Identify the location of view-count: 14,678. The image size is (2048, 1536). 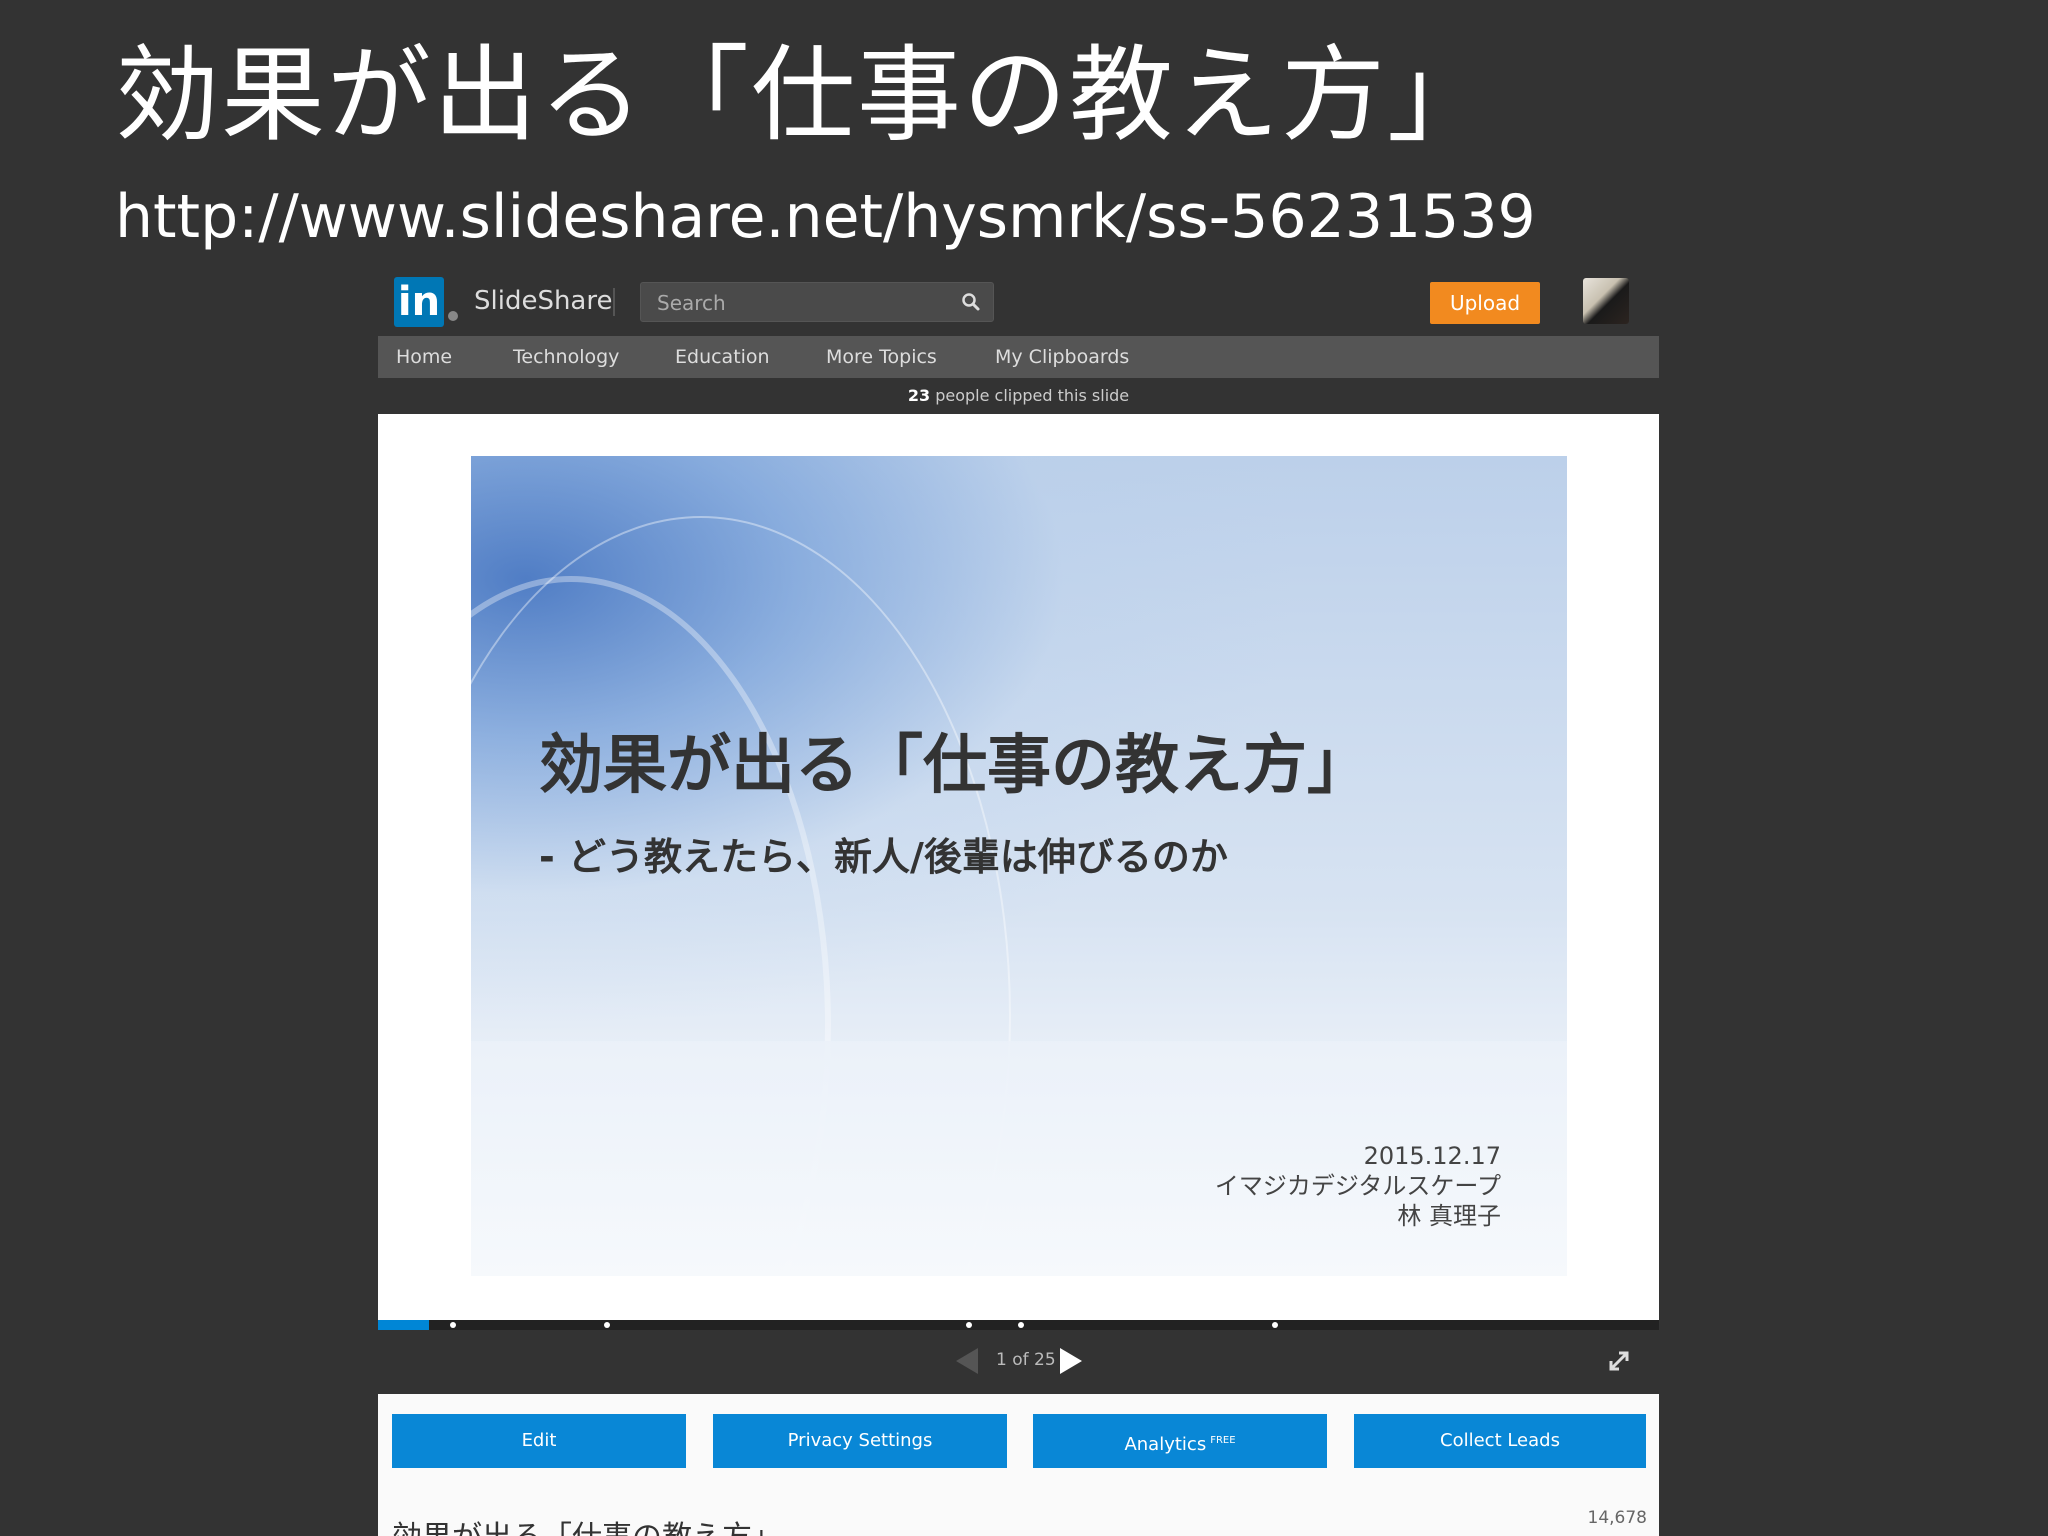
(1617, 1518).